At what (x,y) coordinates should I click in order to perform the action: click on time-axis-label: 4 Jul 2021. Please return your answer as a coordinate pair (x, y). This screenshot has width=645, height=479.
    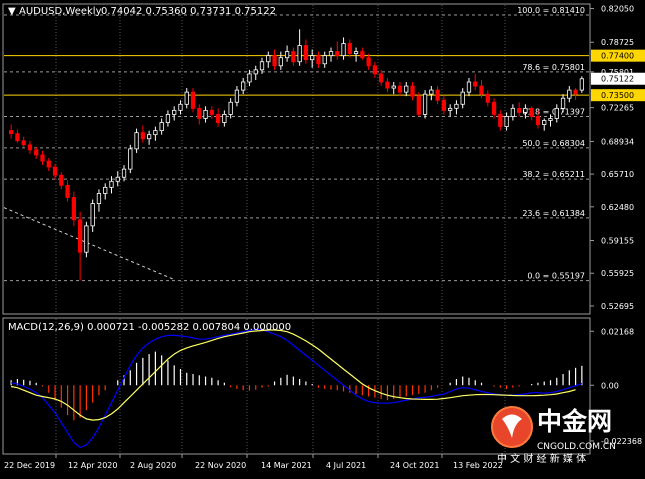
    Looking at the image, I should click on (346, 465).